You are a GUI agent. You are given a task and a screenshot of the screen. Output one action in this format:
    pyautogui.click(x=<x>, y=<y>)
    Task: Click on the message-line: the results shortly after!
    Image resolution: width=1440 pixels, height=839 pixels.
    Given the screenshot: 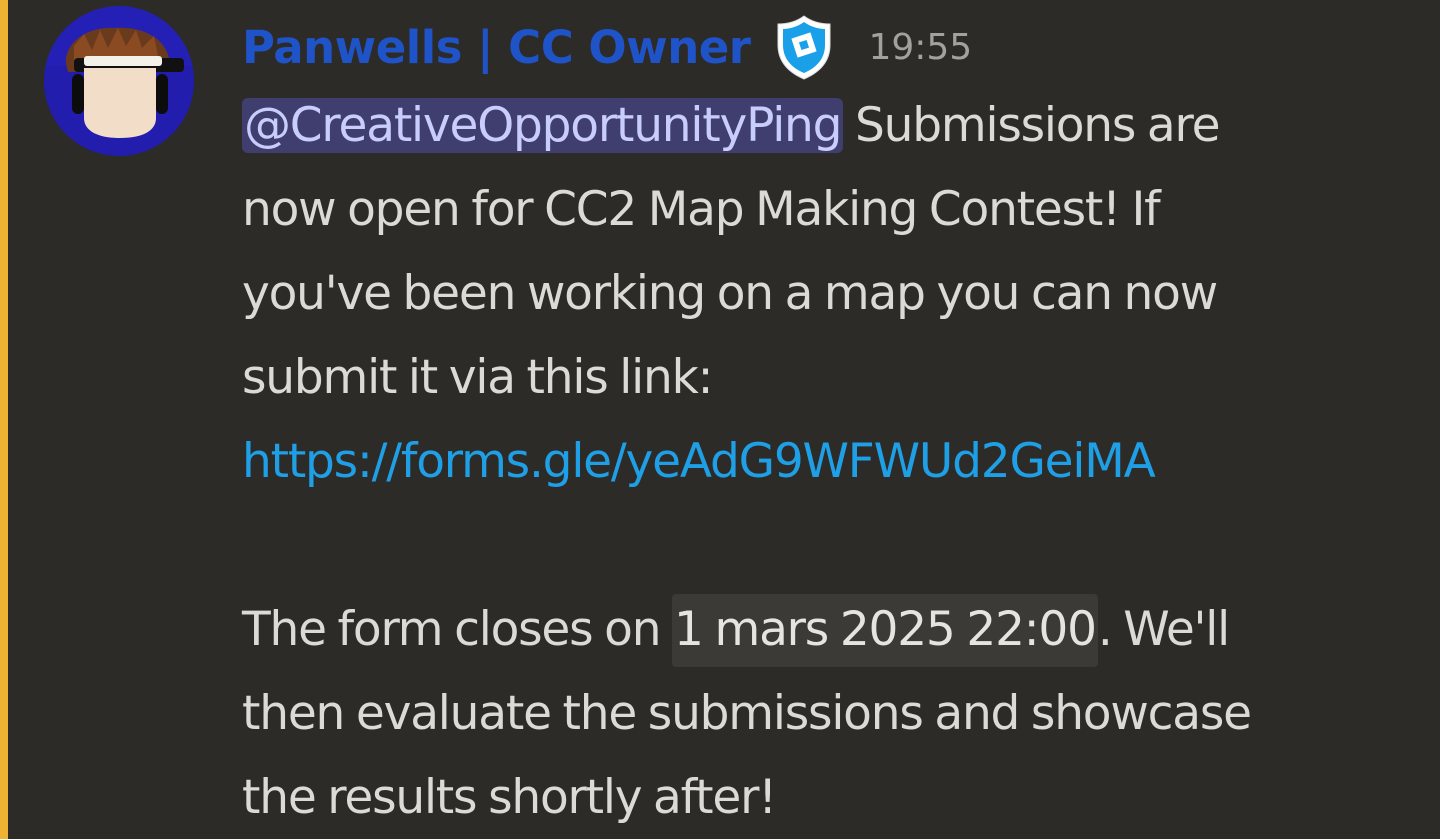 What is the action you would take?
    pyautogui.click(x=509, y=797)
    